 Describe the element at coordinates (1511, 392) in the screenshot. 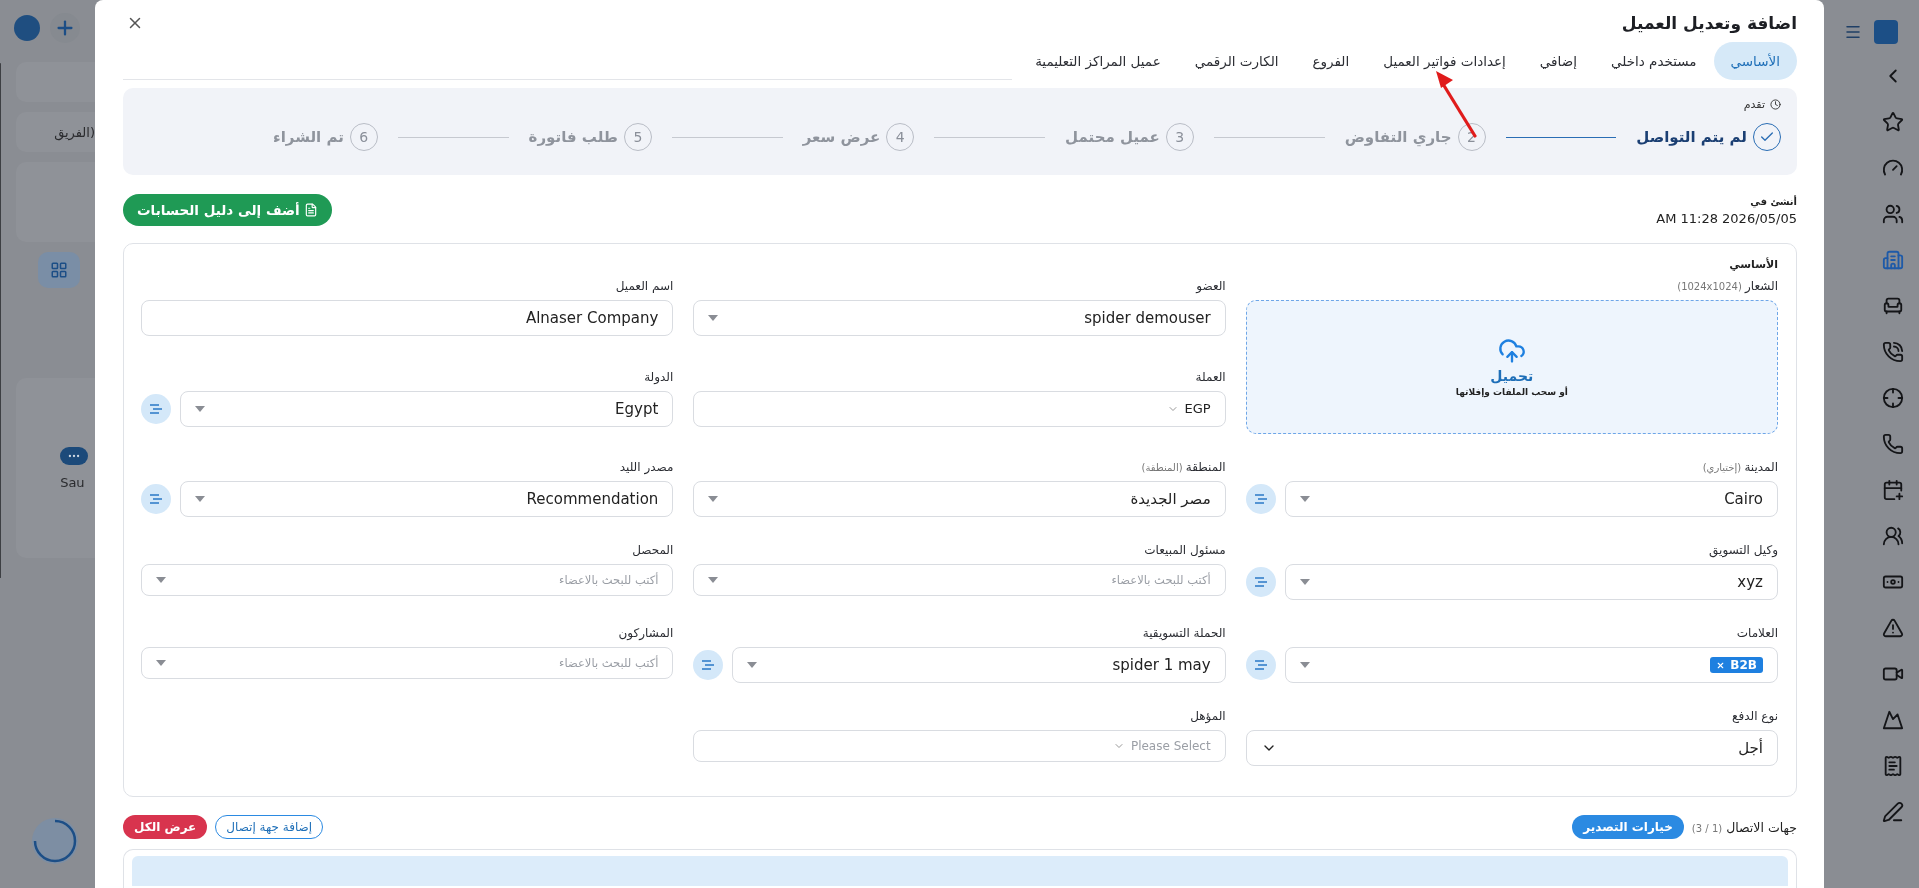

I see `upload-hint: أو سحب الملفات وإفلاتها` at that location.